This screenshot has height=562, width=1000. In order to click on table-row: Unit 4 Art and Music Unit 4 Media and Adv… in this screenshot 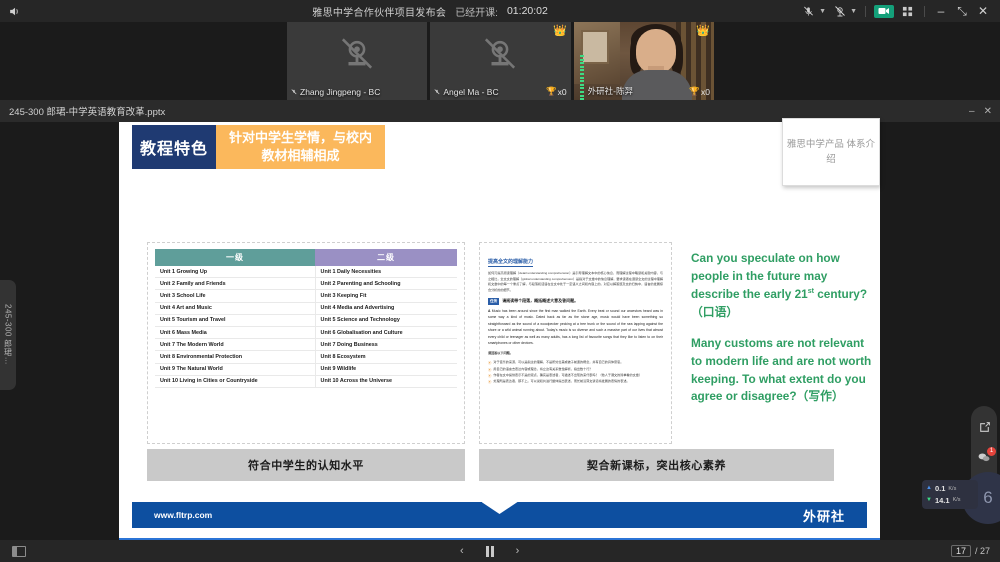, I will do `click(306, 308)`.